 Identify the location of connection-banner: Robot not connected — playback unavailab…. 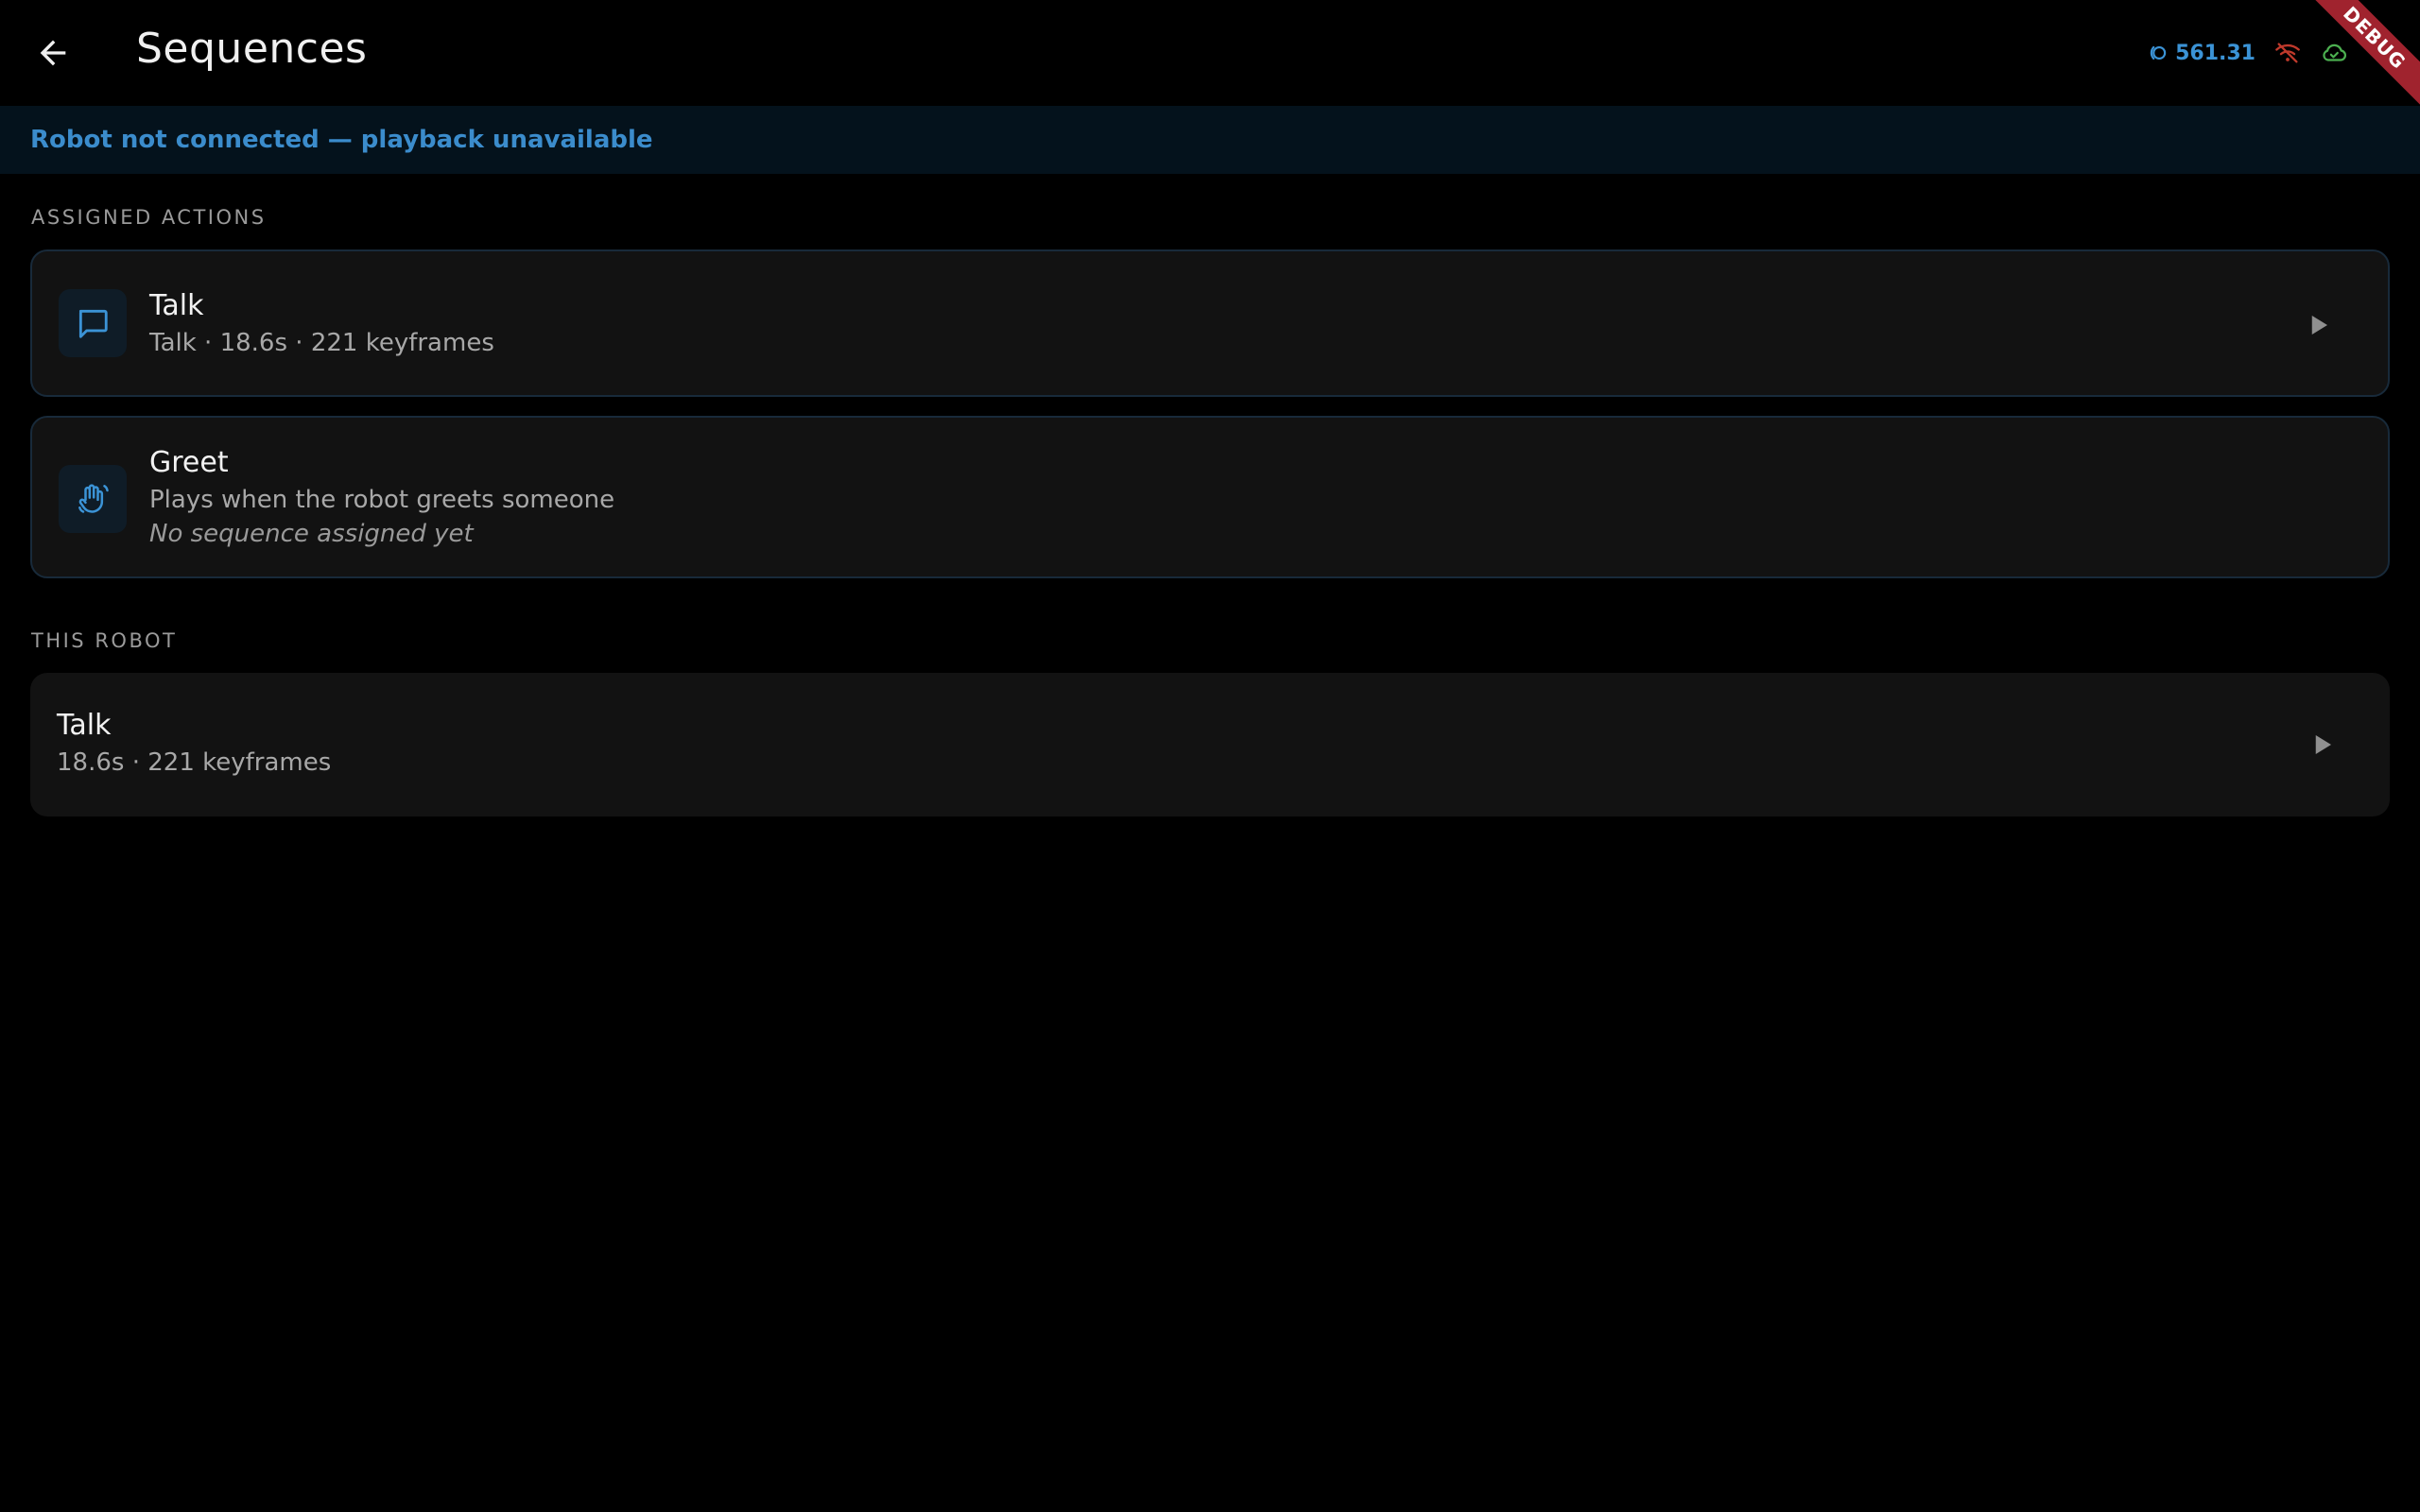
(1210, 140).